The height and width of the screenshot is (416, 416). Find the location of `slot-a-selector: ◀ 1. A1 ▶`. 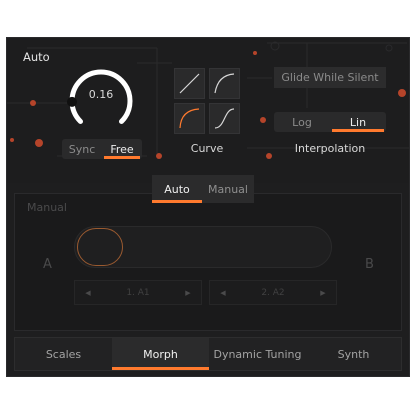

slot-a-selector: ◀ 1. A1 ▶ is located at coordinates (138, 292).